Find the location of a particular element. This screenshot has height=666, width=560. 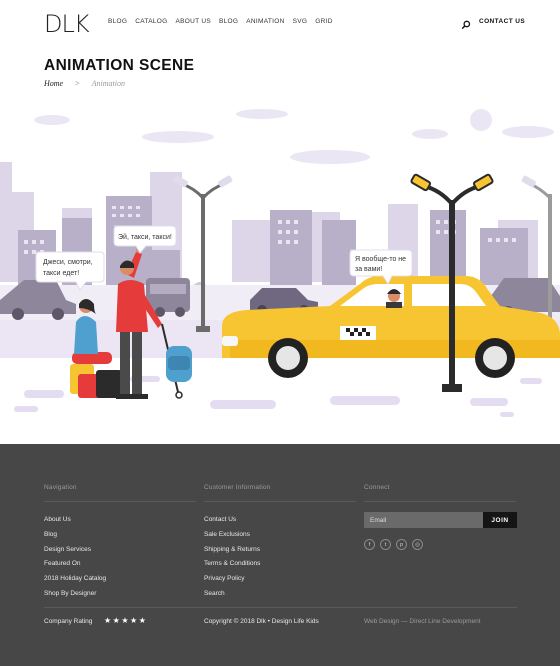

join-button: JOIN is located at coordinates (500, 520).